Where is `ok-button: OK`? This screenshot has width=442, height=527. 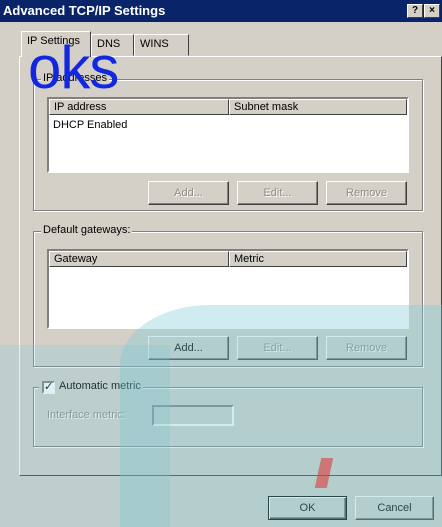
ok-button: OK is located at coordinates (307, 508).